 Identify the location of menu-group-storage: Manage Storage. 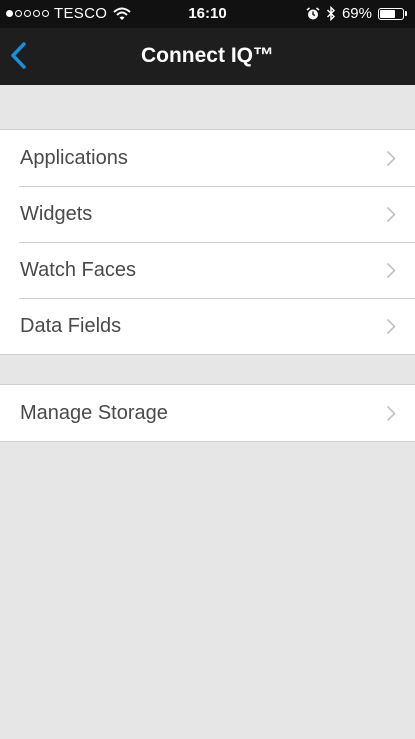
(207, 413).